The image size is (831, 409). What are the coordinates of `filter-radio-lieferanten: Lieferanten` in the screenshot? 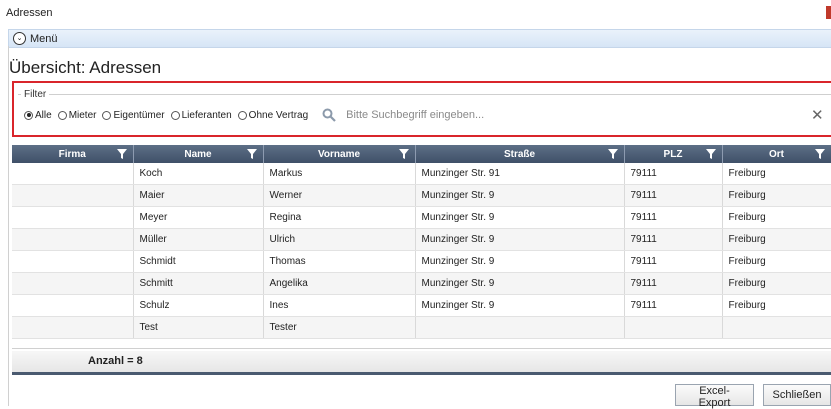 It's located at (201, 115).